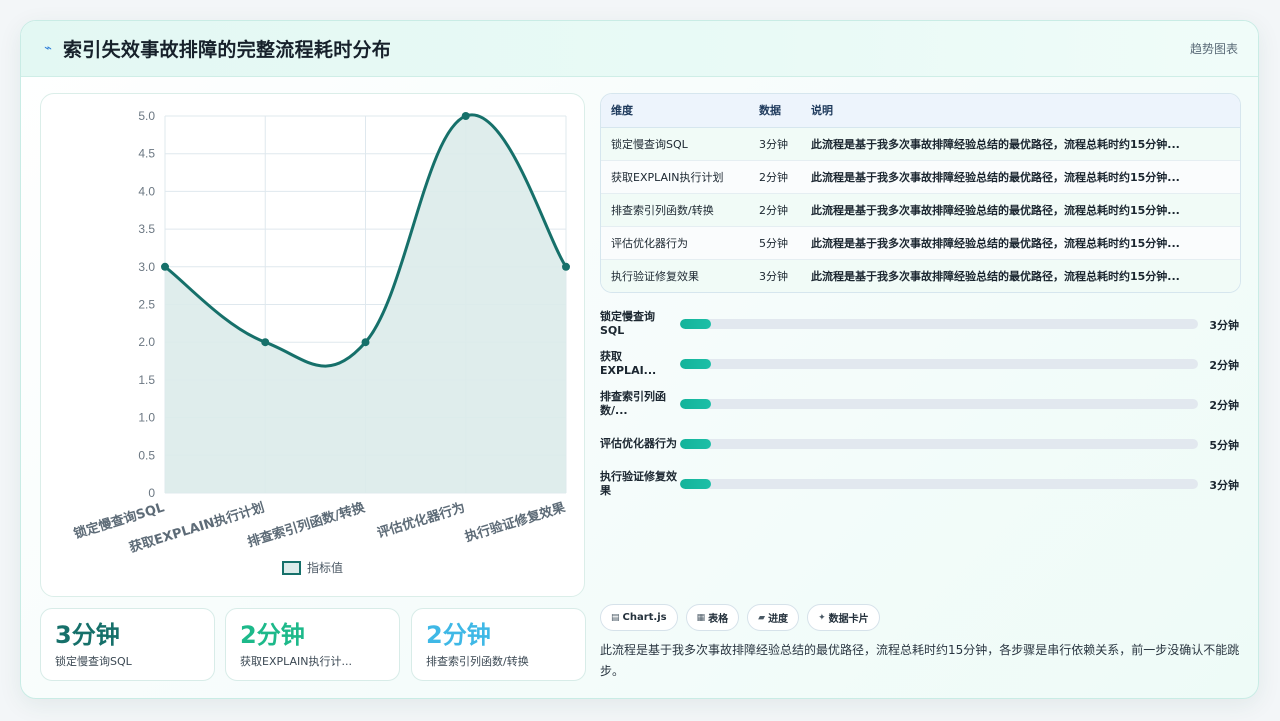 The width and height of the screenshot is (1280, 721). What do you see at coordinates (146, 305) in the screenshot?
I see `y-tick-label: 2.5` at bounding box center [146, 305].